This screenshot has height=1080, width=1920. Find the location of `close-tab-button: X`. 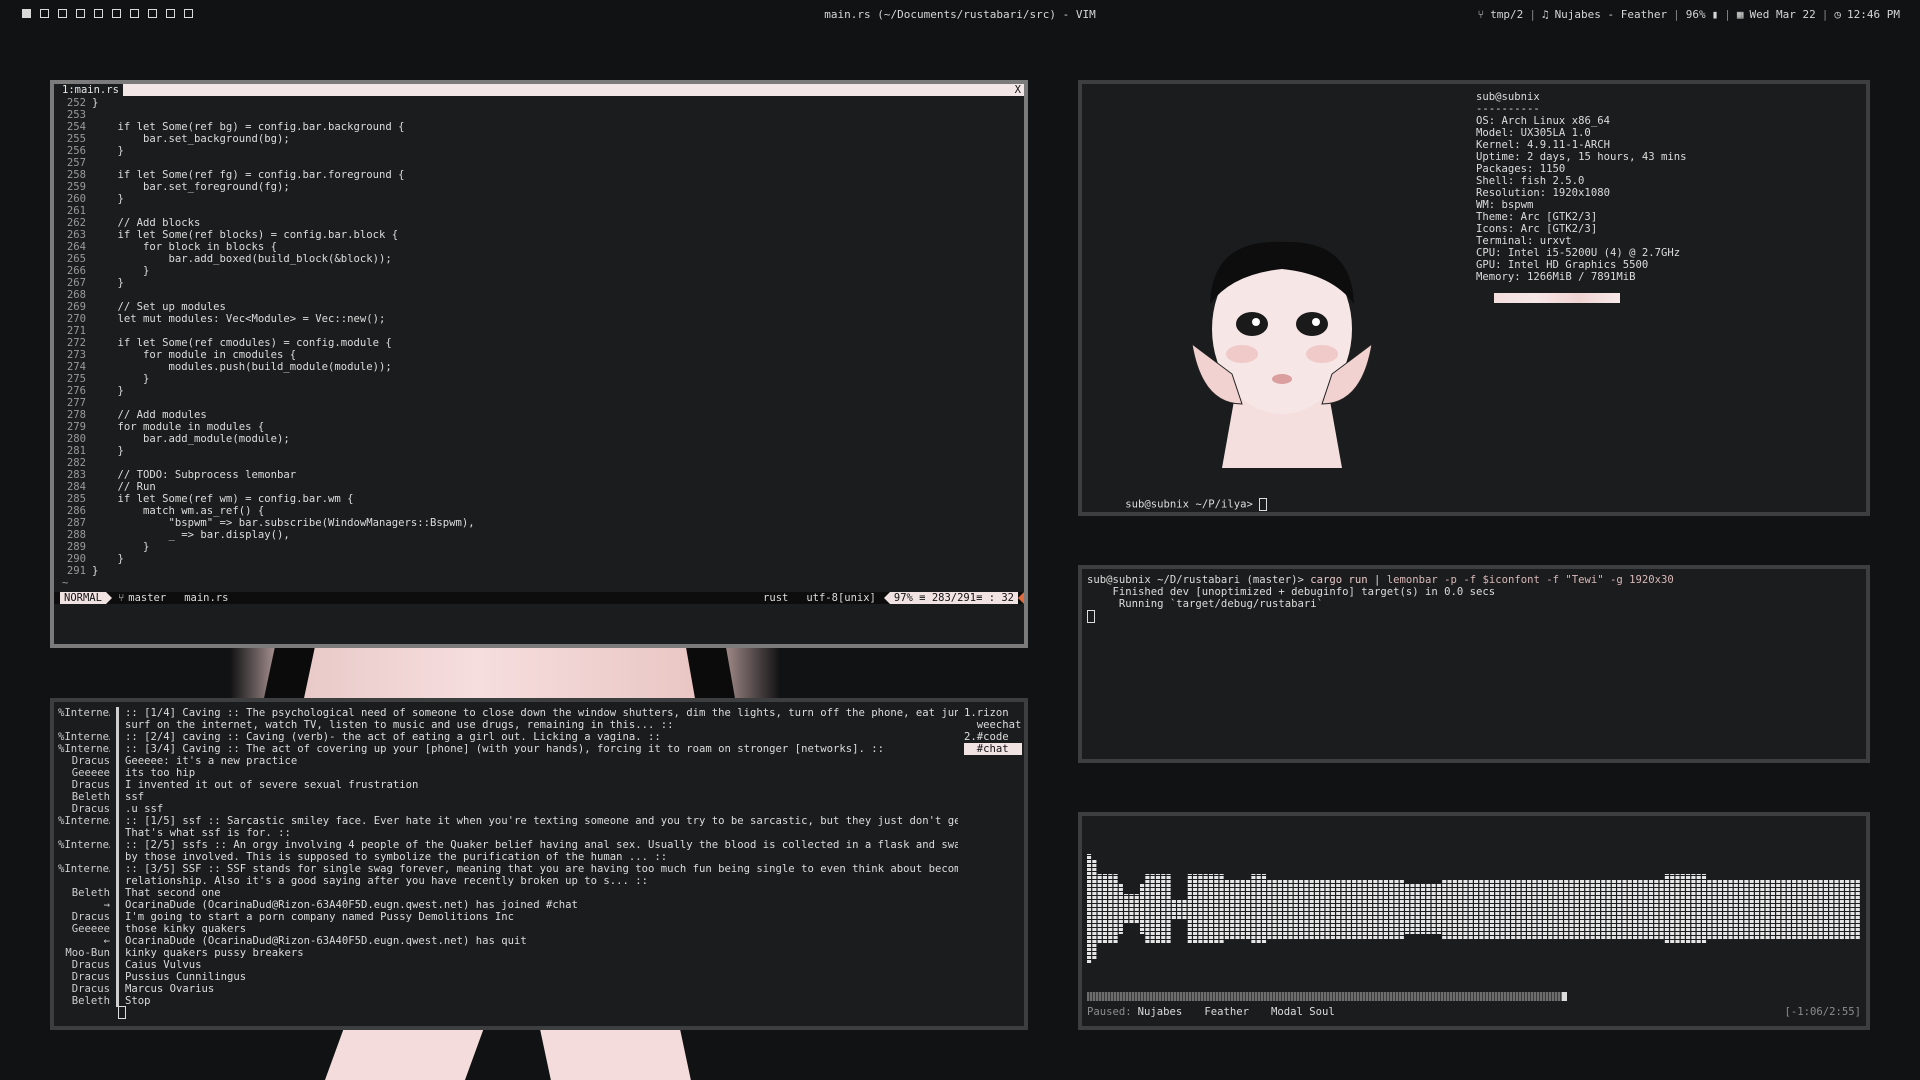

close-tab-button: X is located at coordinates (1019, 90).